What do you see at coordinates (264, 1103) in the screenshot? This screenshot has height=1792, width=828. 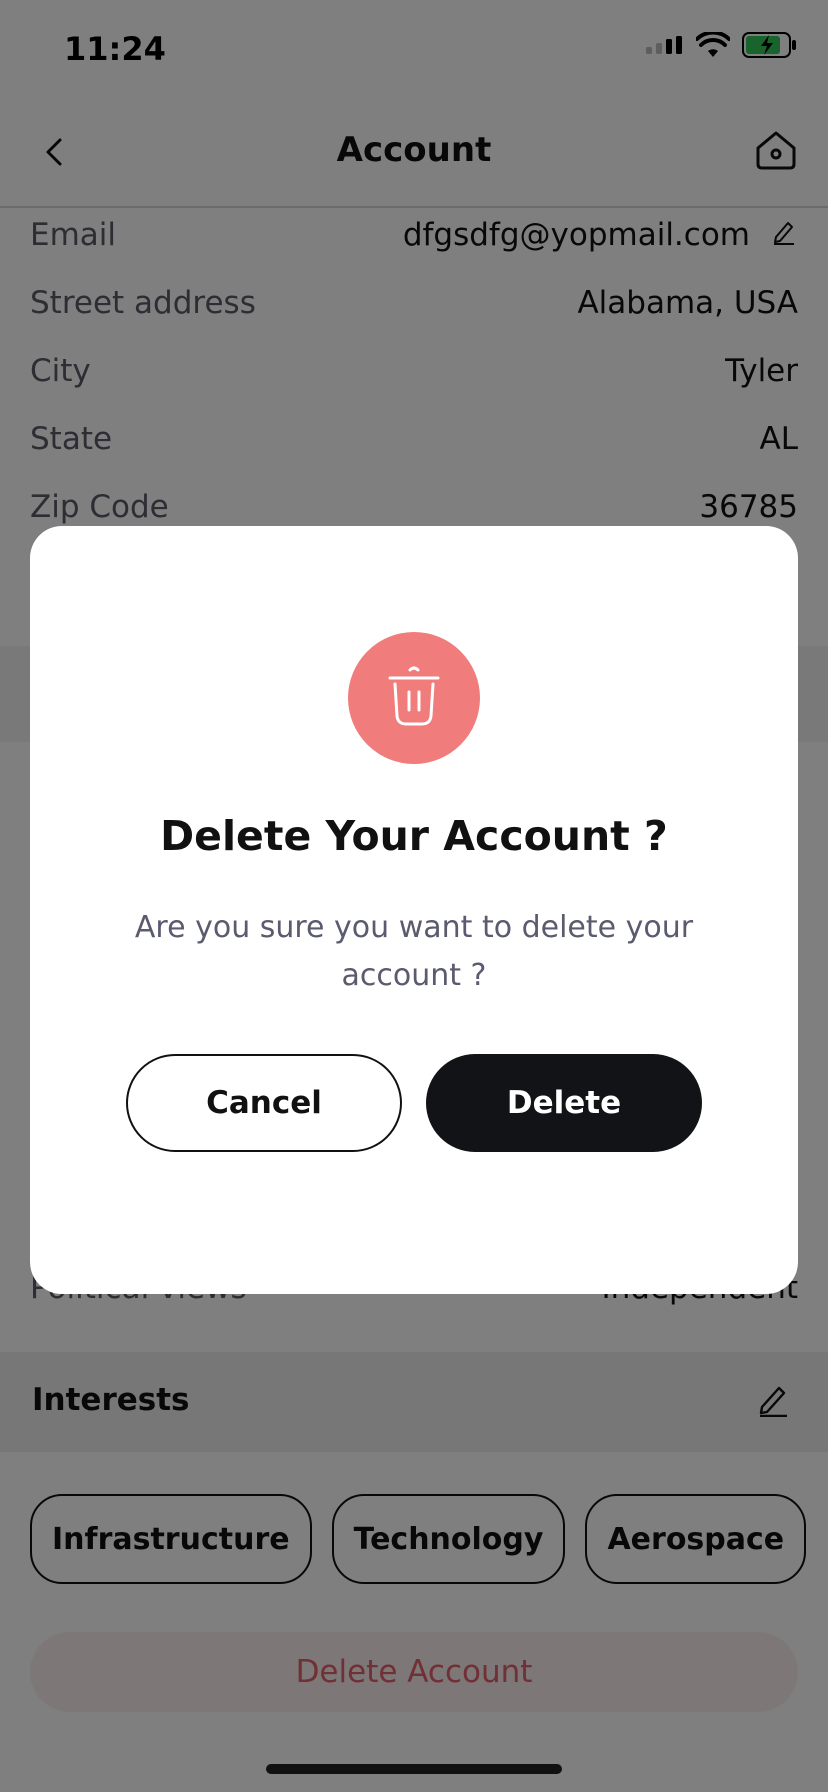 I see `cancel-button: Cancel` at bounding box center [264, 1103].